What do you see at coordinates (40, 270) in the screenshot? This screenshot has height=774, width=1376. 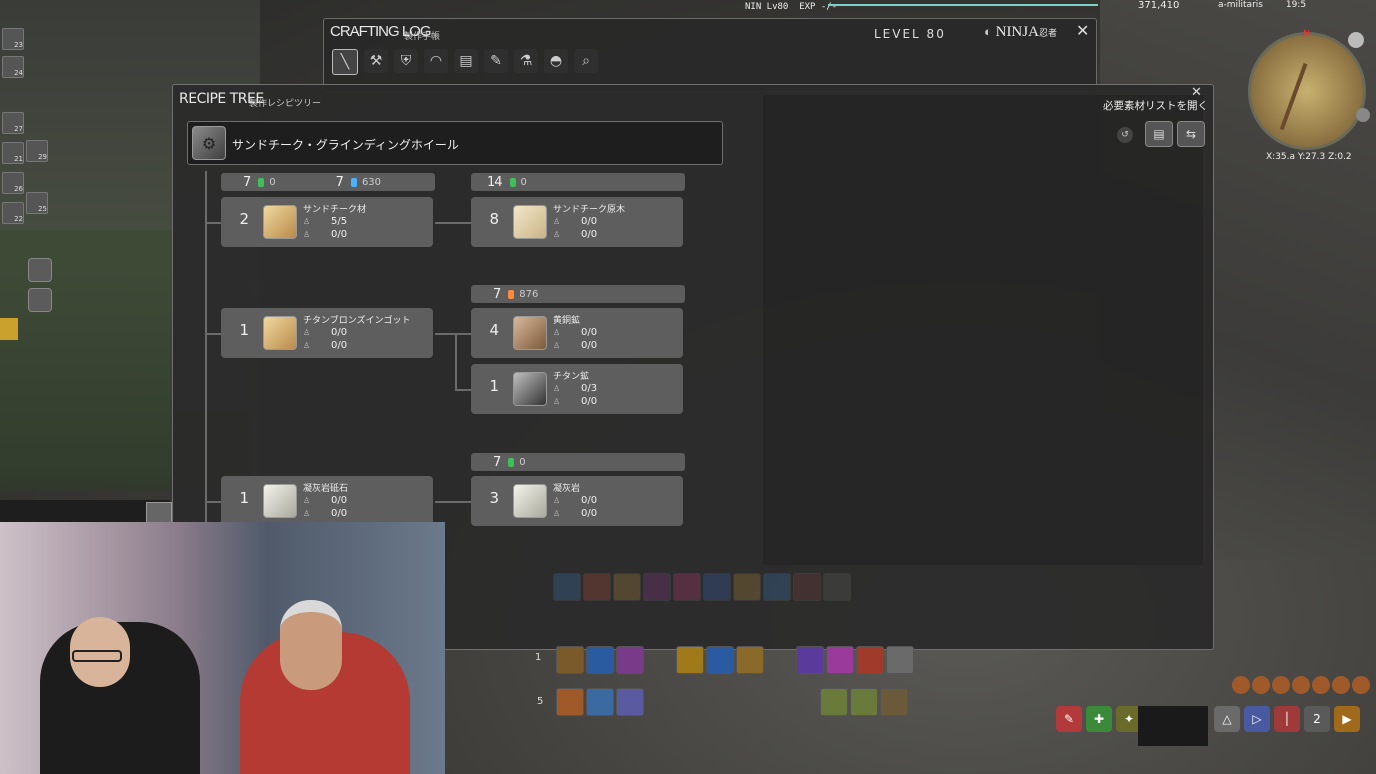 I see `emote-icon` at bounding box center [40, 270].